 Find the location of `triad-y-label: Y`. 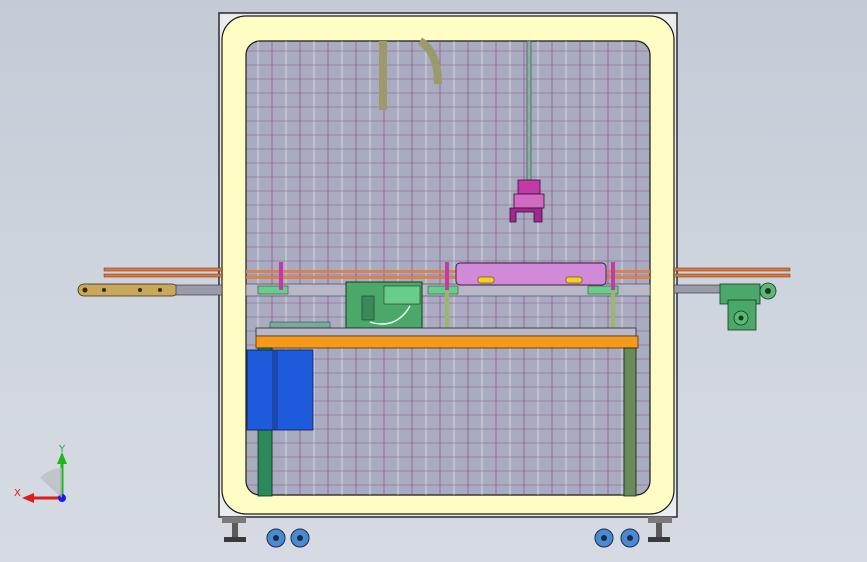

triad-y-label: Y is located at coordinates (62, 449).